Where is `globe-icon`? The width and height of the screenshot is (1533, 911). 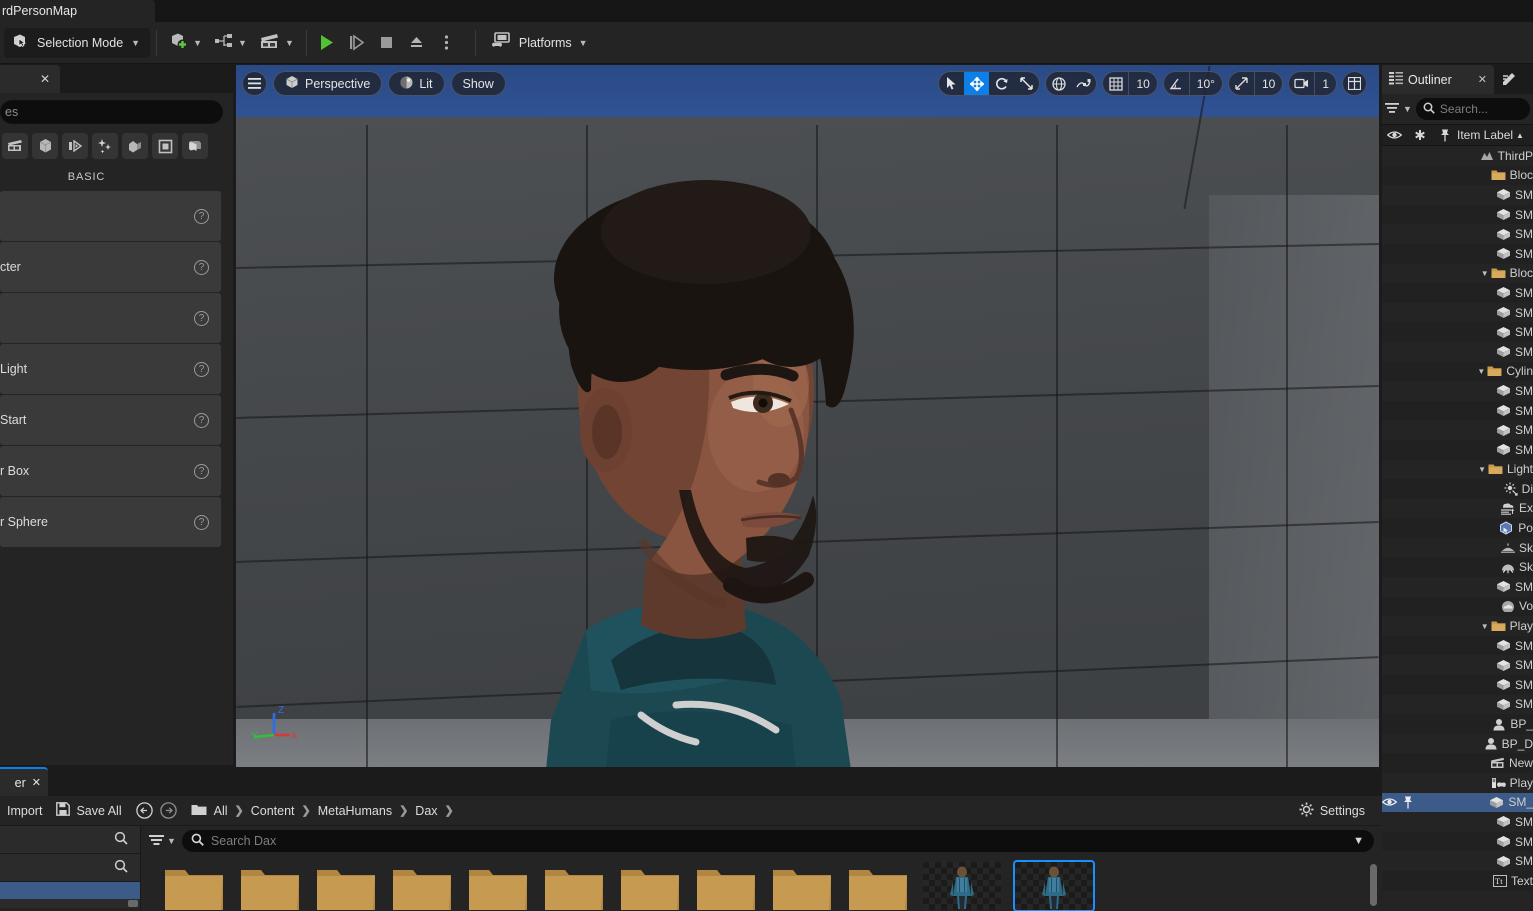 globe-icon is located at coordinates (1058, 83).